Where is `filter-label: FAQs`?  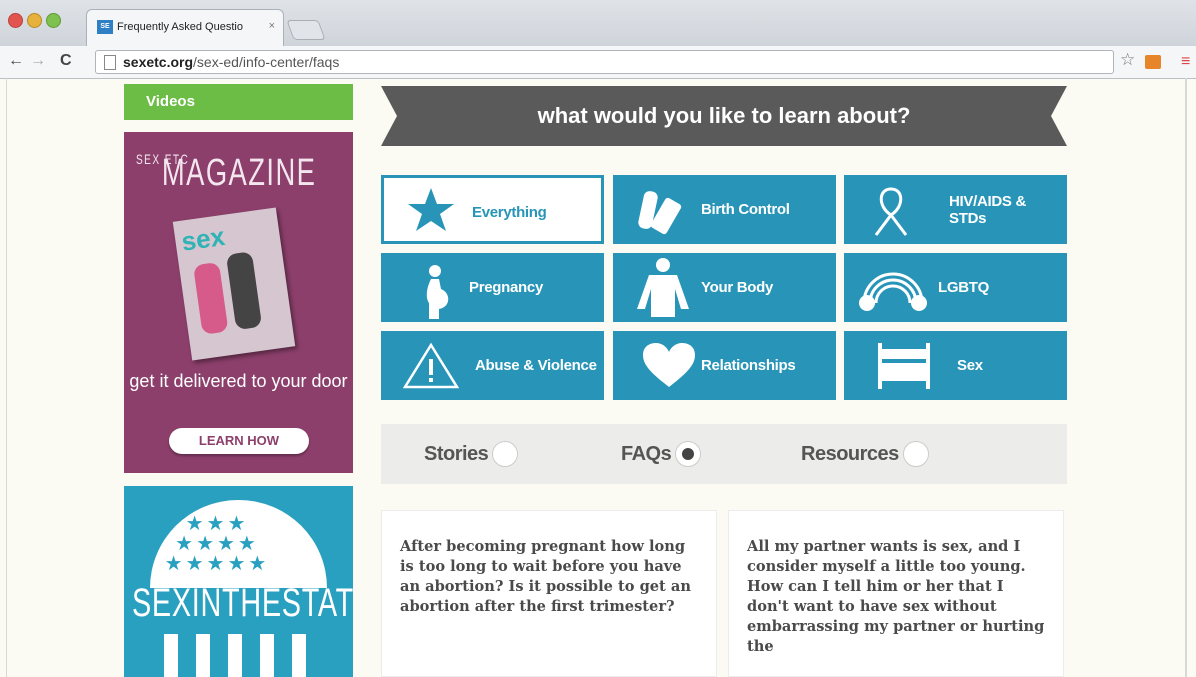 filter-label: FAQs is located at coordinates (646, 453).